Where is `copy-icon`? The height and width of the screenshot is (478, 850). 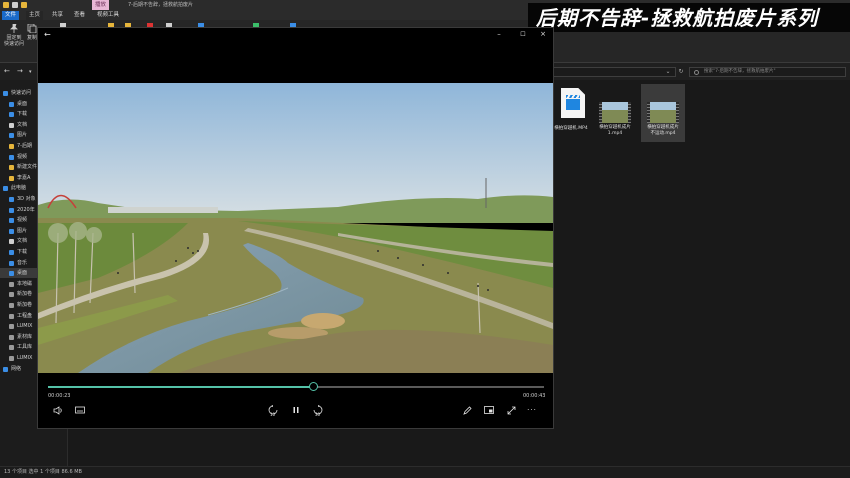 copy-icon is located at coordinates (32, 28).